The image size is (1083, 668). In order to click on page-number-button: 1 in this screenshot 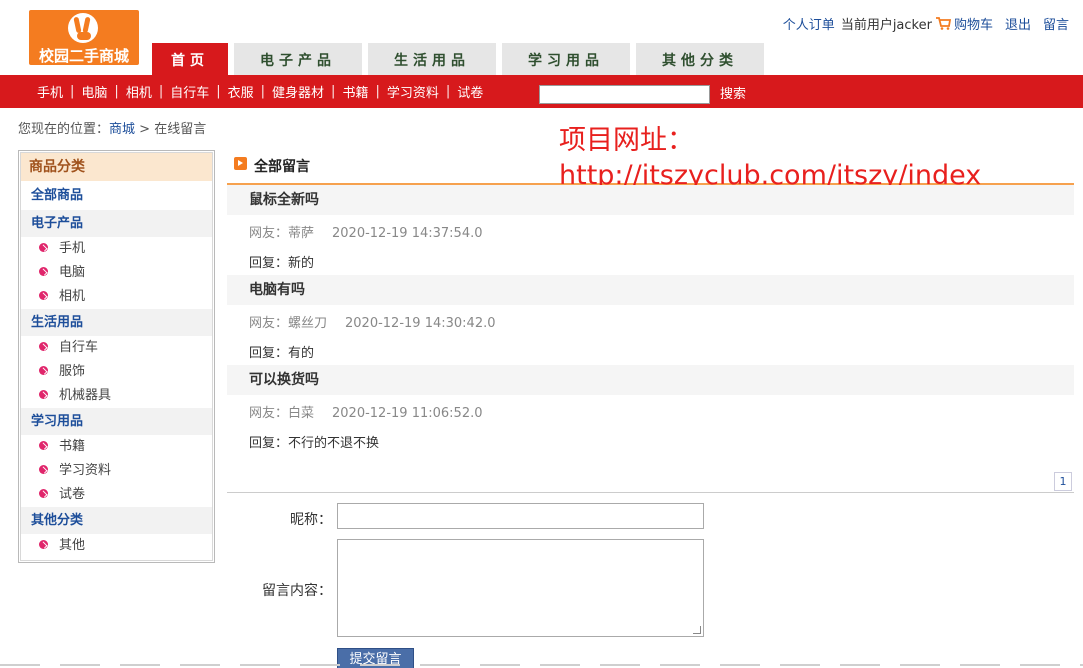, I will do `click(1063, 481)`.